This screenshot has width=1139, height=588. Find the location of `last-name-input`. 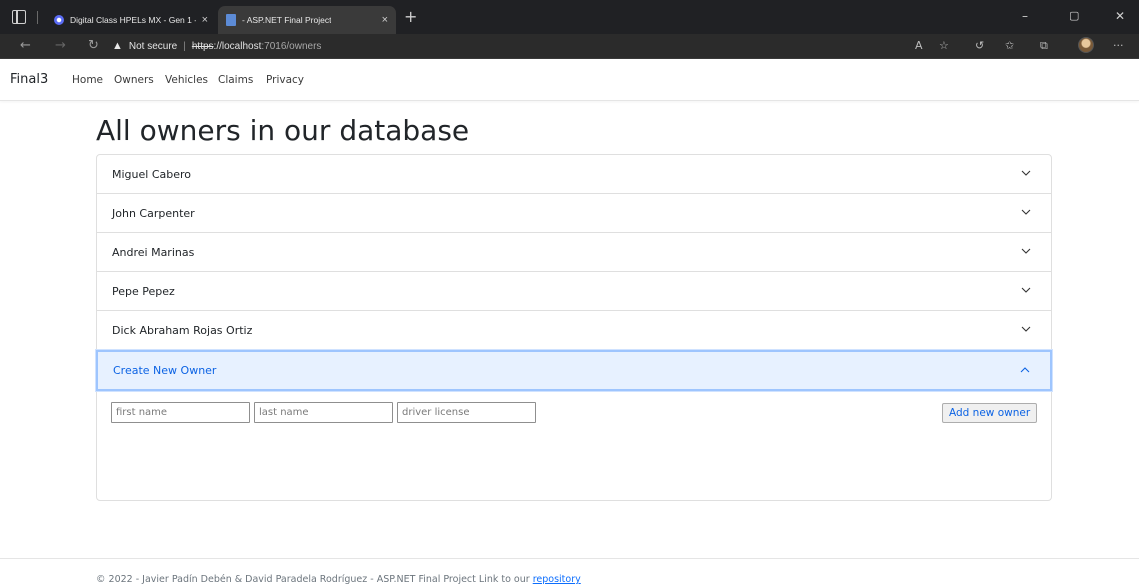

last-name-input is located at coordinates (323, 412).